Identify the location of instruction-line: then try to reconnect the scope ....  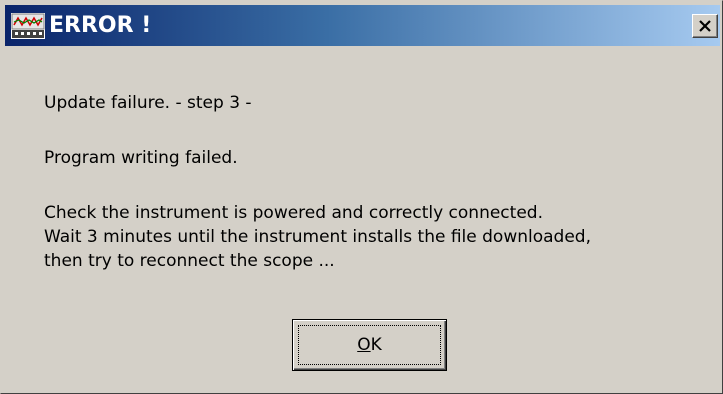
(189, 261).